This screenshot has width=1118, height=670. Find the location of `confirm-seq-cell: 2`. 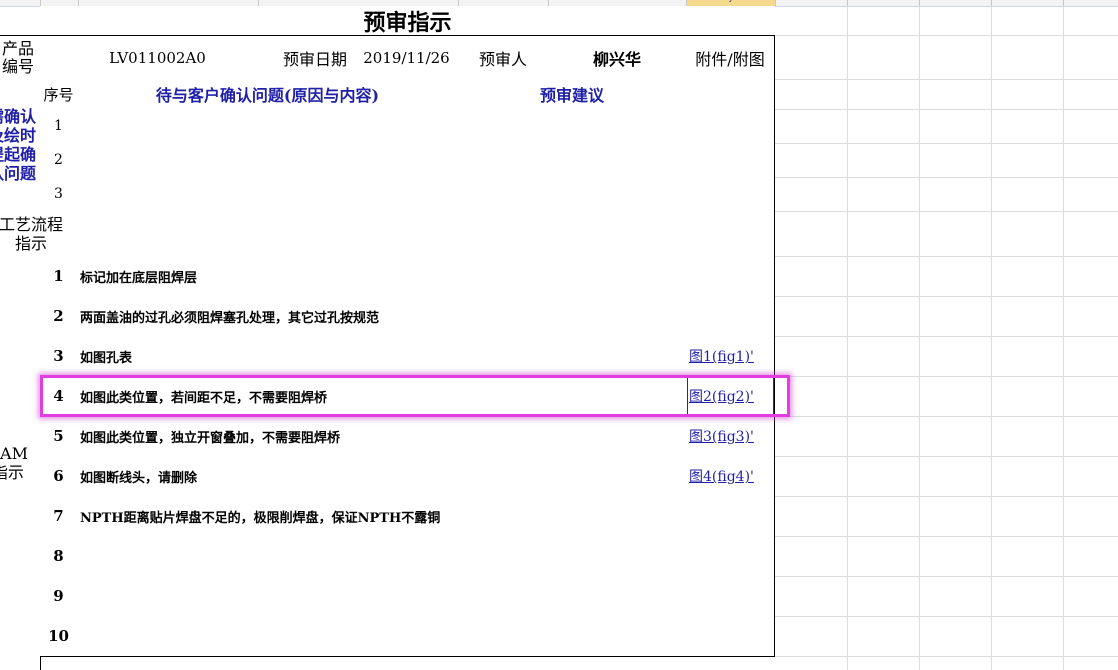

confirm-seq-cell: 2 is located at coordinates (59, 160).